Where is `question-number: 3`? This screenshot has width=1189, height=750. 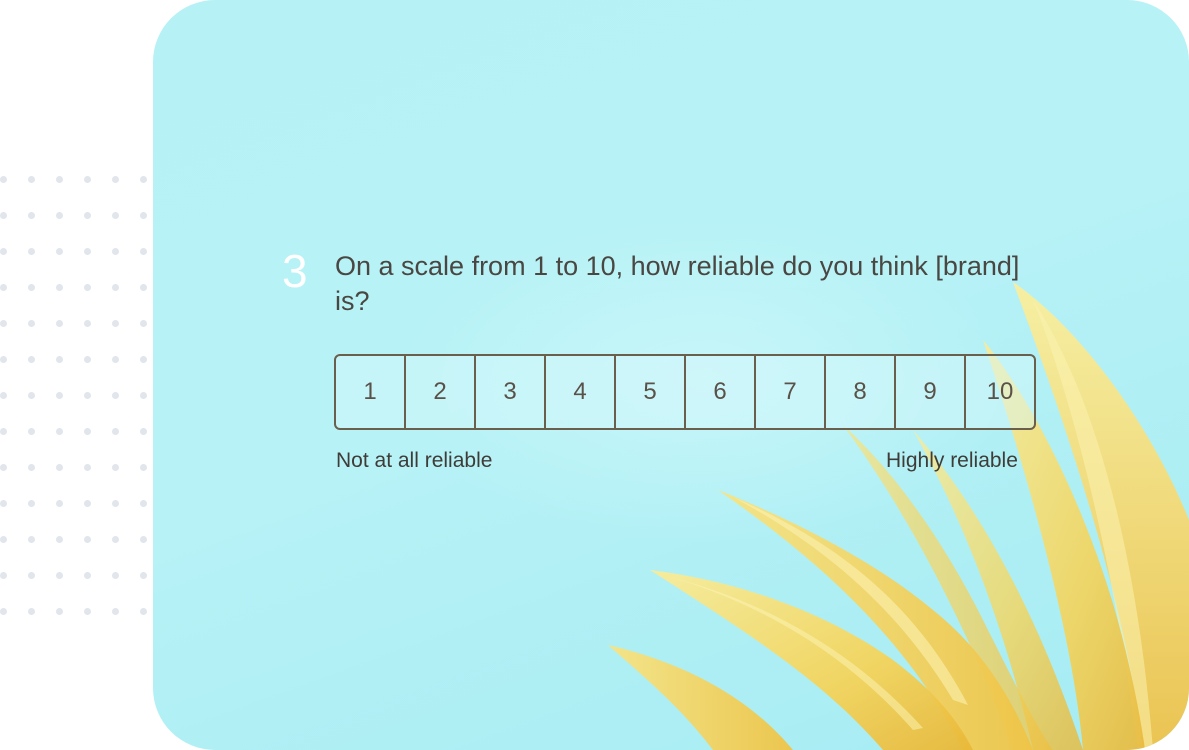
question-number: 3 is located at coordinates (295, 271).